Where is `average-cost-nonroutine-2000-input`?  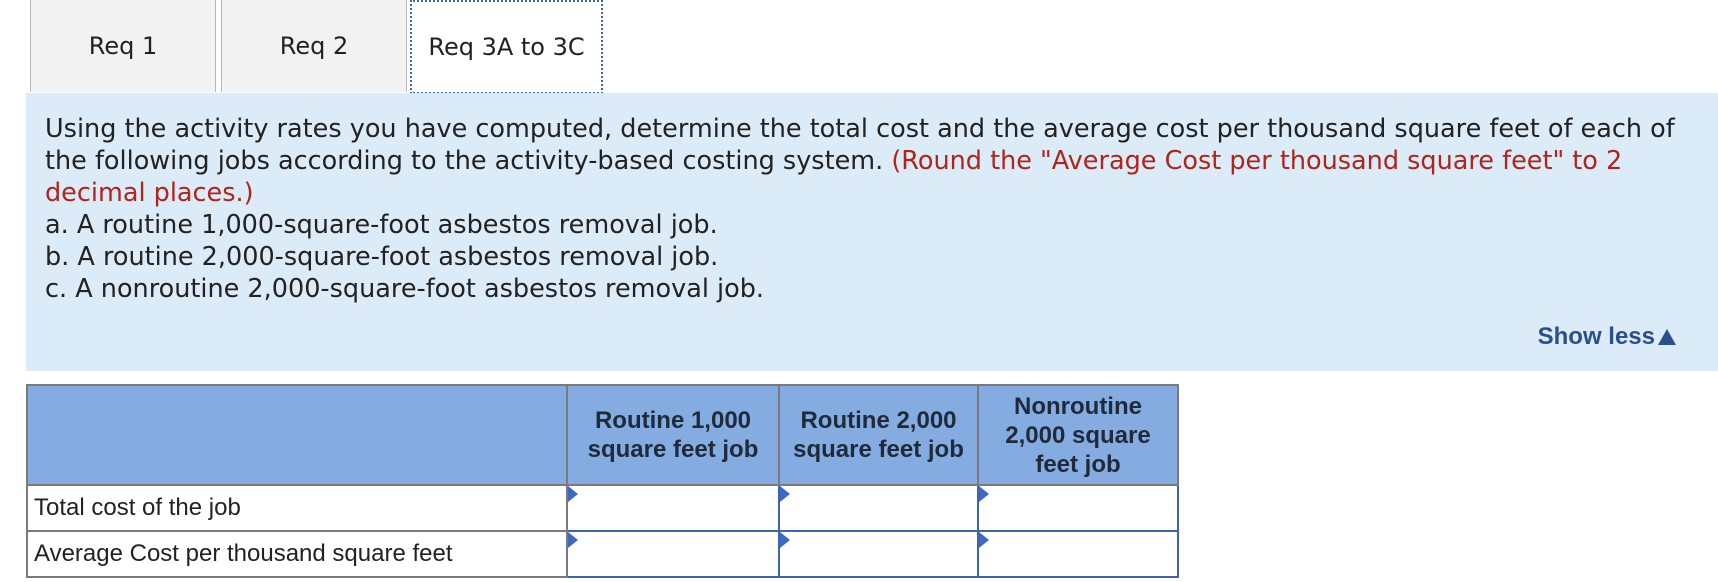
average-cost-nonroutine-2000-input is located at coordinates (1078, 554).